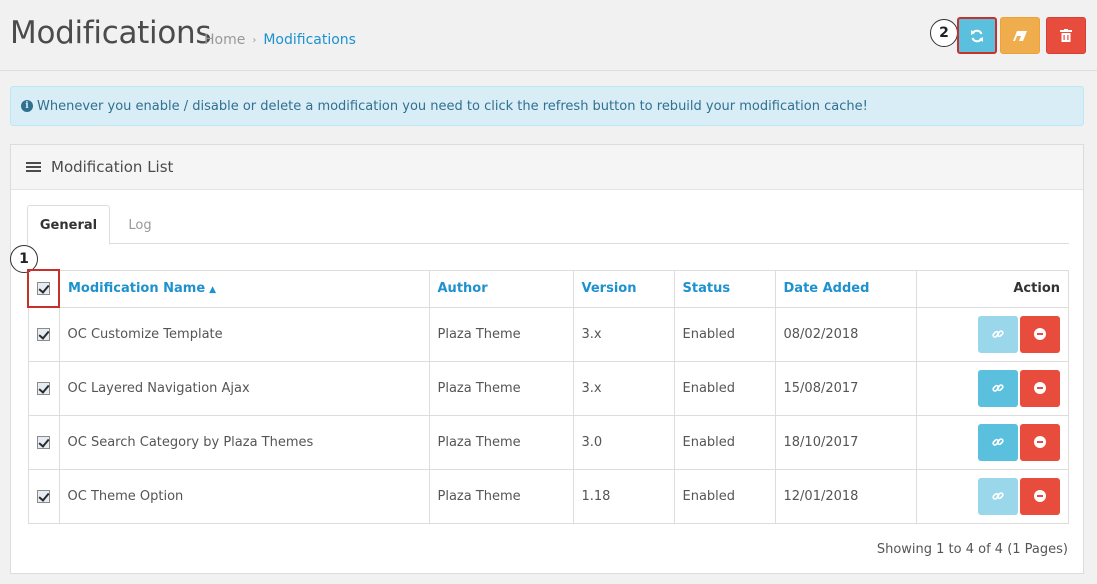 The height and width of the screenshot is (584, 1097). I want to click on select-all-checkbox, so click(43, 288).